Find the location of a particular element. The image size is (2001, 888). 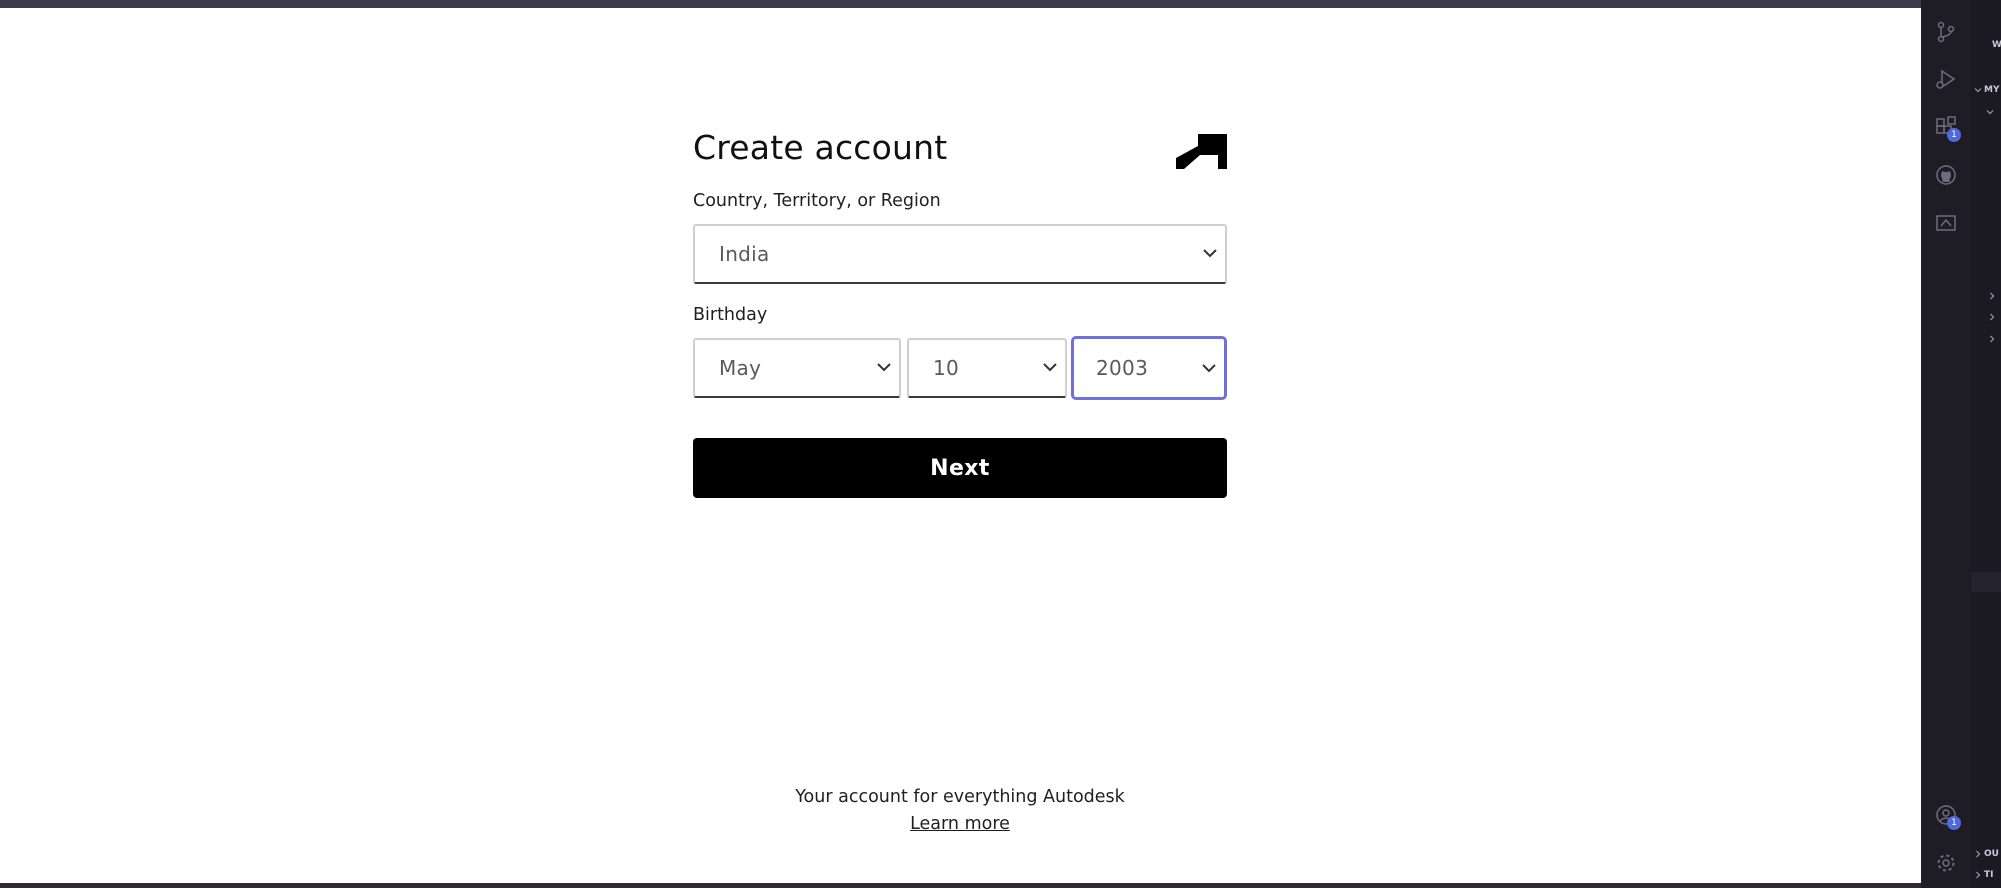

birthday-fields: May 10 2003 is located at coordinates (960, 369).